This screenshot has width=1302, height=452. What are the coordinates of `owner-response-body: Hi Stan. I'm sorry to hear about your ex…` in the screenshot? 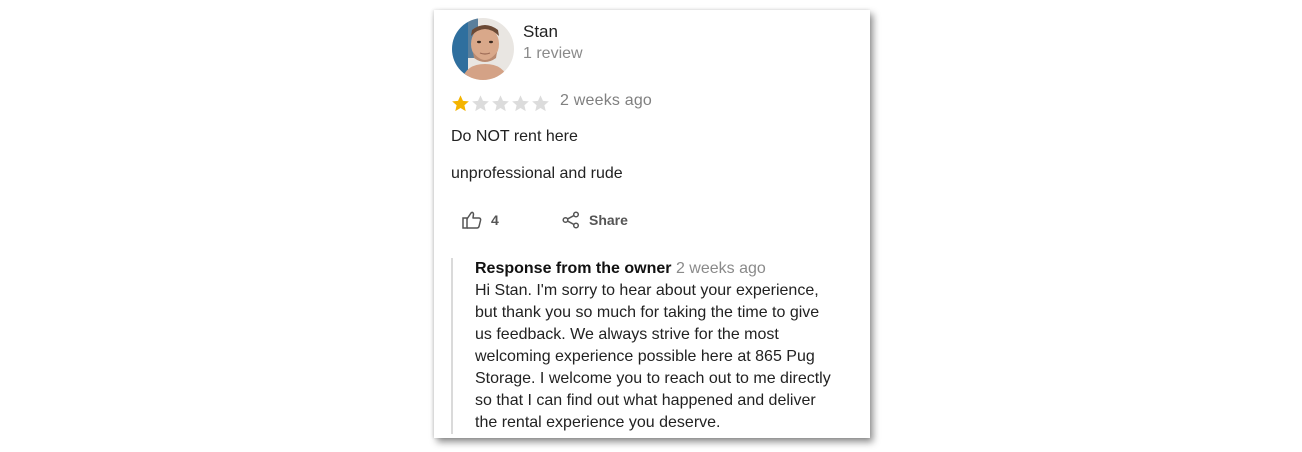 It's located at (668, 357).